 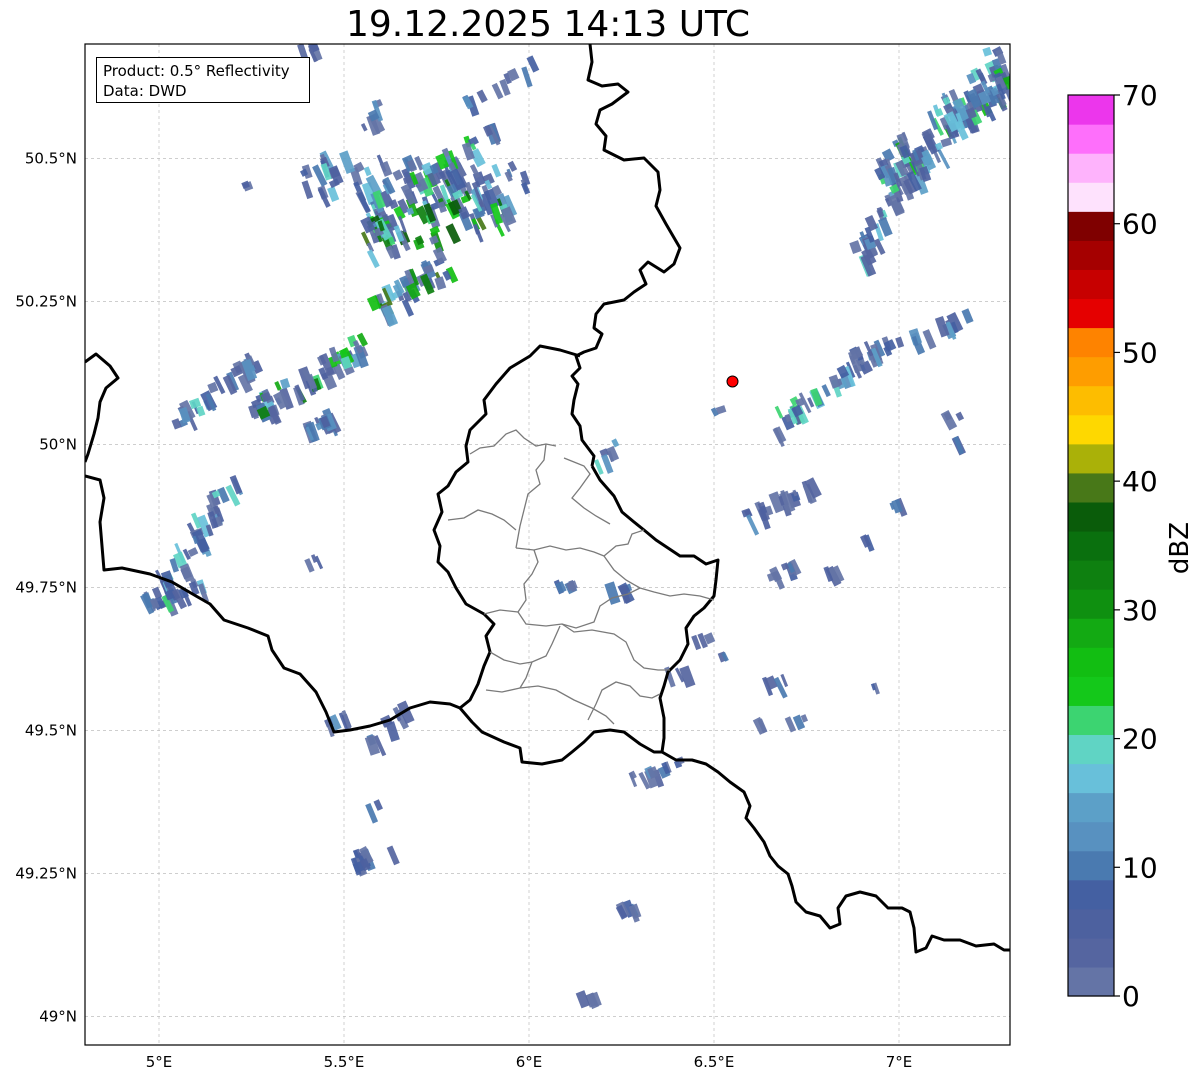 I want to click on data-source-label: Data: DWD, so click(x=145, y=91).